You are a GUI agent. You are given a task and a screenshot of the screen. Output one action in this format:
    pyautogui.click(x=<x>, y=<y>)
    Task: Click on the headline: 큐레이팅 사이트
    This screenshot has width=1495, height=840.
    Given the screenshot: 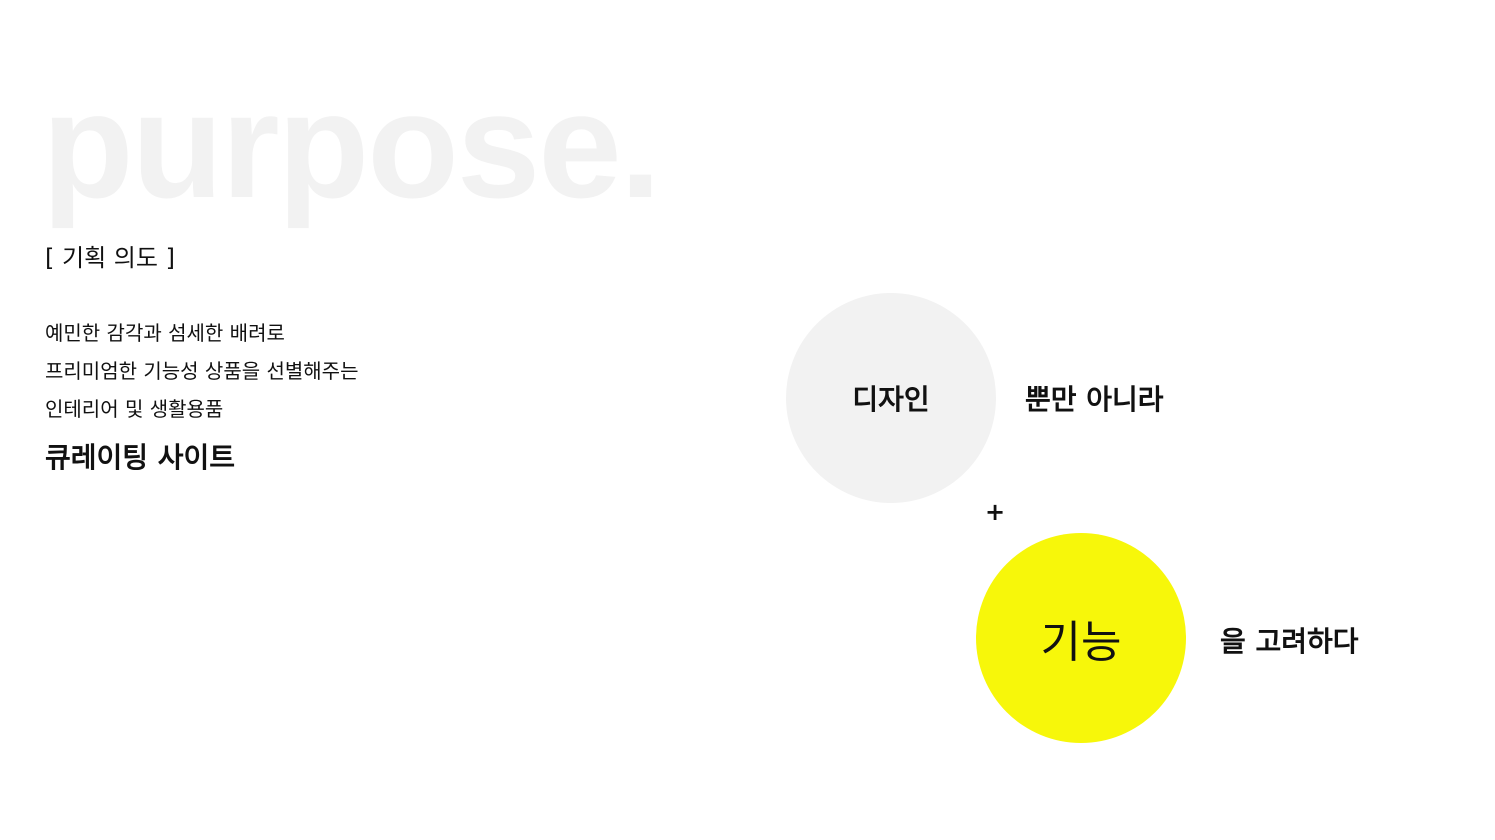 What is the action you would take?
    pyautogui.click(x=140, y=457)
    